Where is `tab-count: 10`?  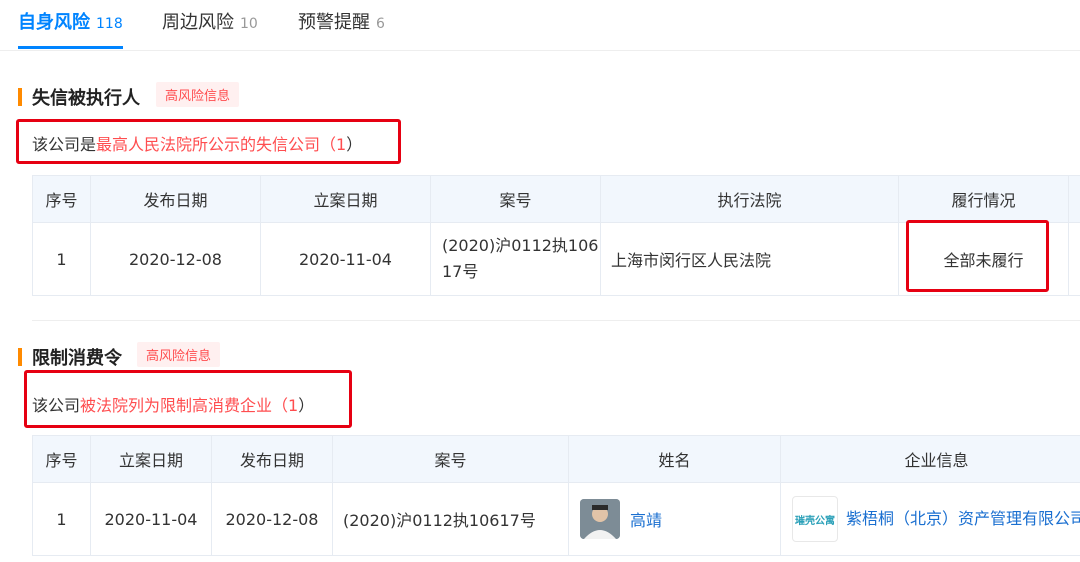
tab-count: 10 is located at coordinates (249, 24).